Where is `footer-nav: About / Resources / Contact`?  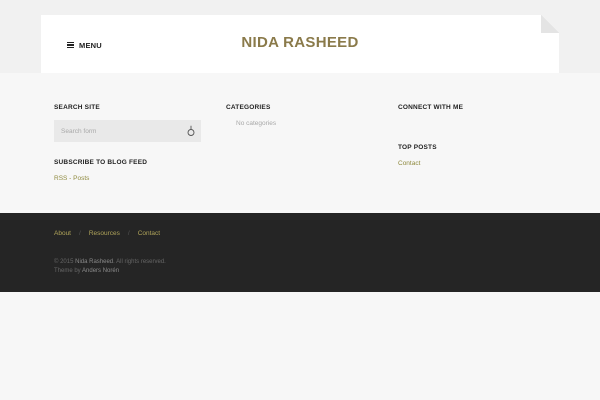 footer-nav: About / Resources / Contact is located at coordinates (107, 233).